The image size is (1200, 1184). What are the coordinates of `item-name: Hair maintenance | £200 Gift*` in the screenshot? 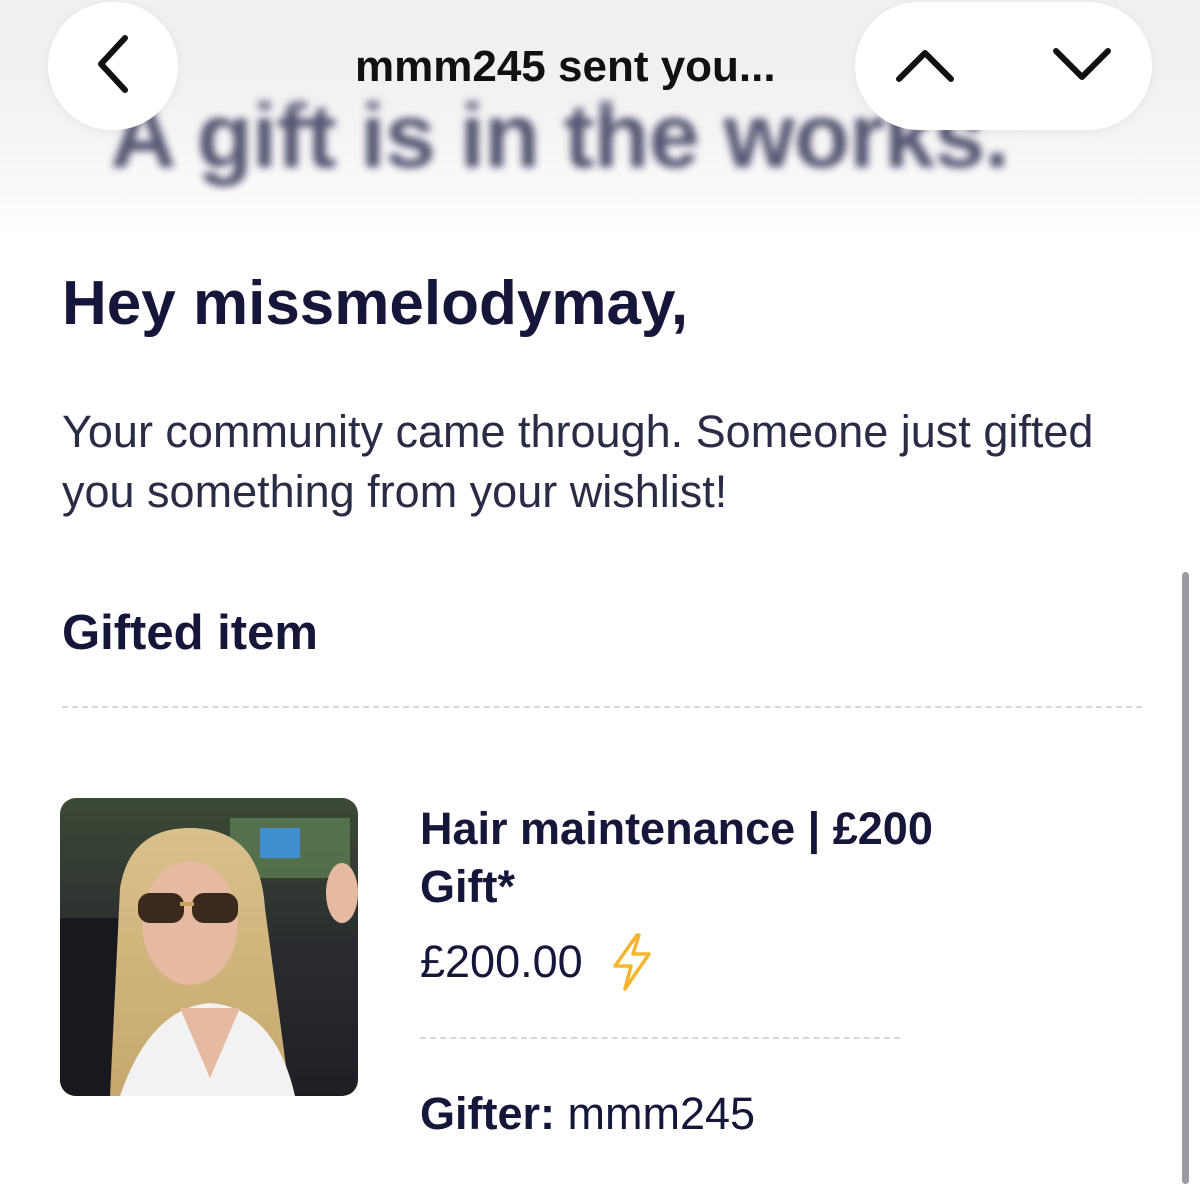 It's located at (680, 858).